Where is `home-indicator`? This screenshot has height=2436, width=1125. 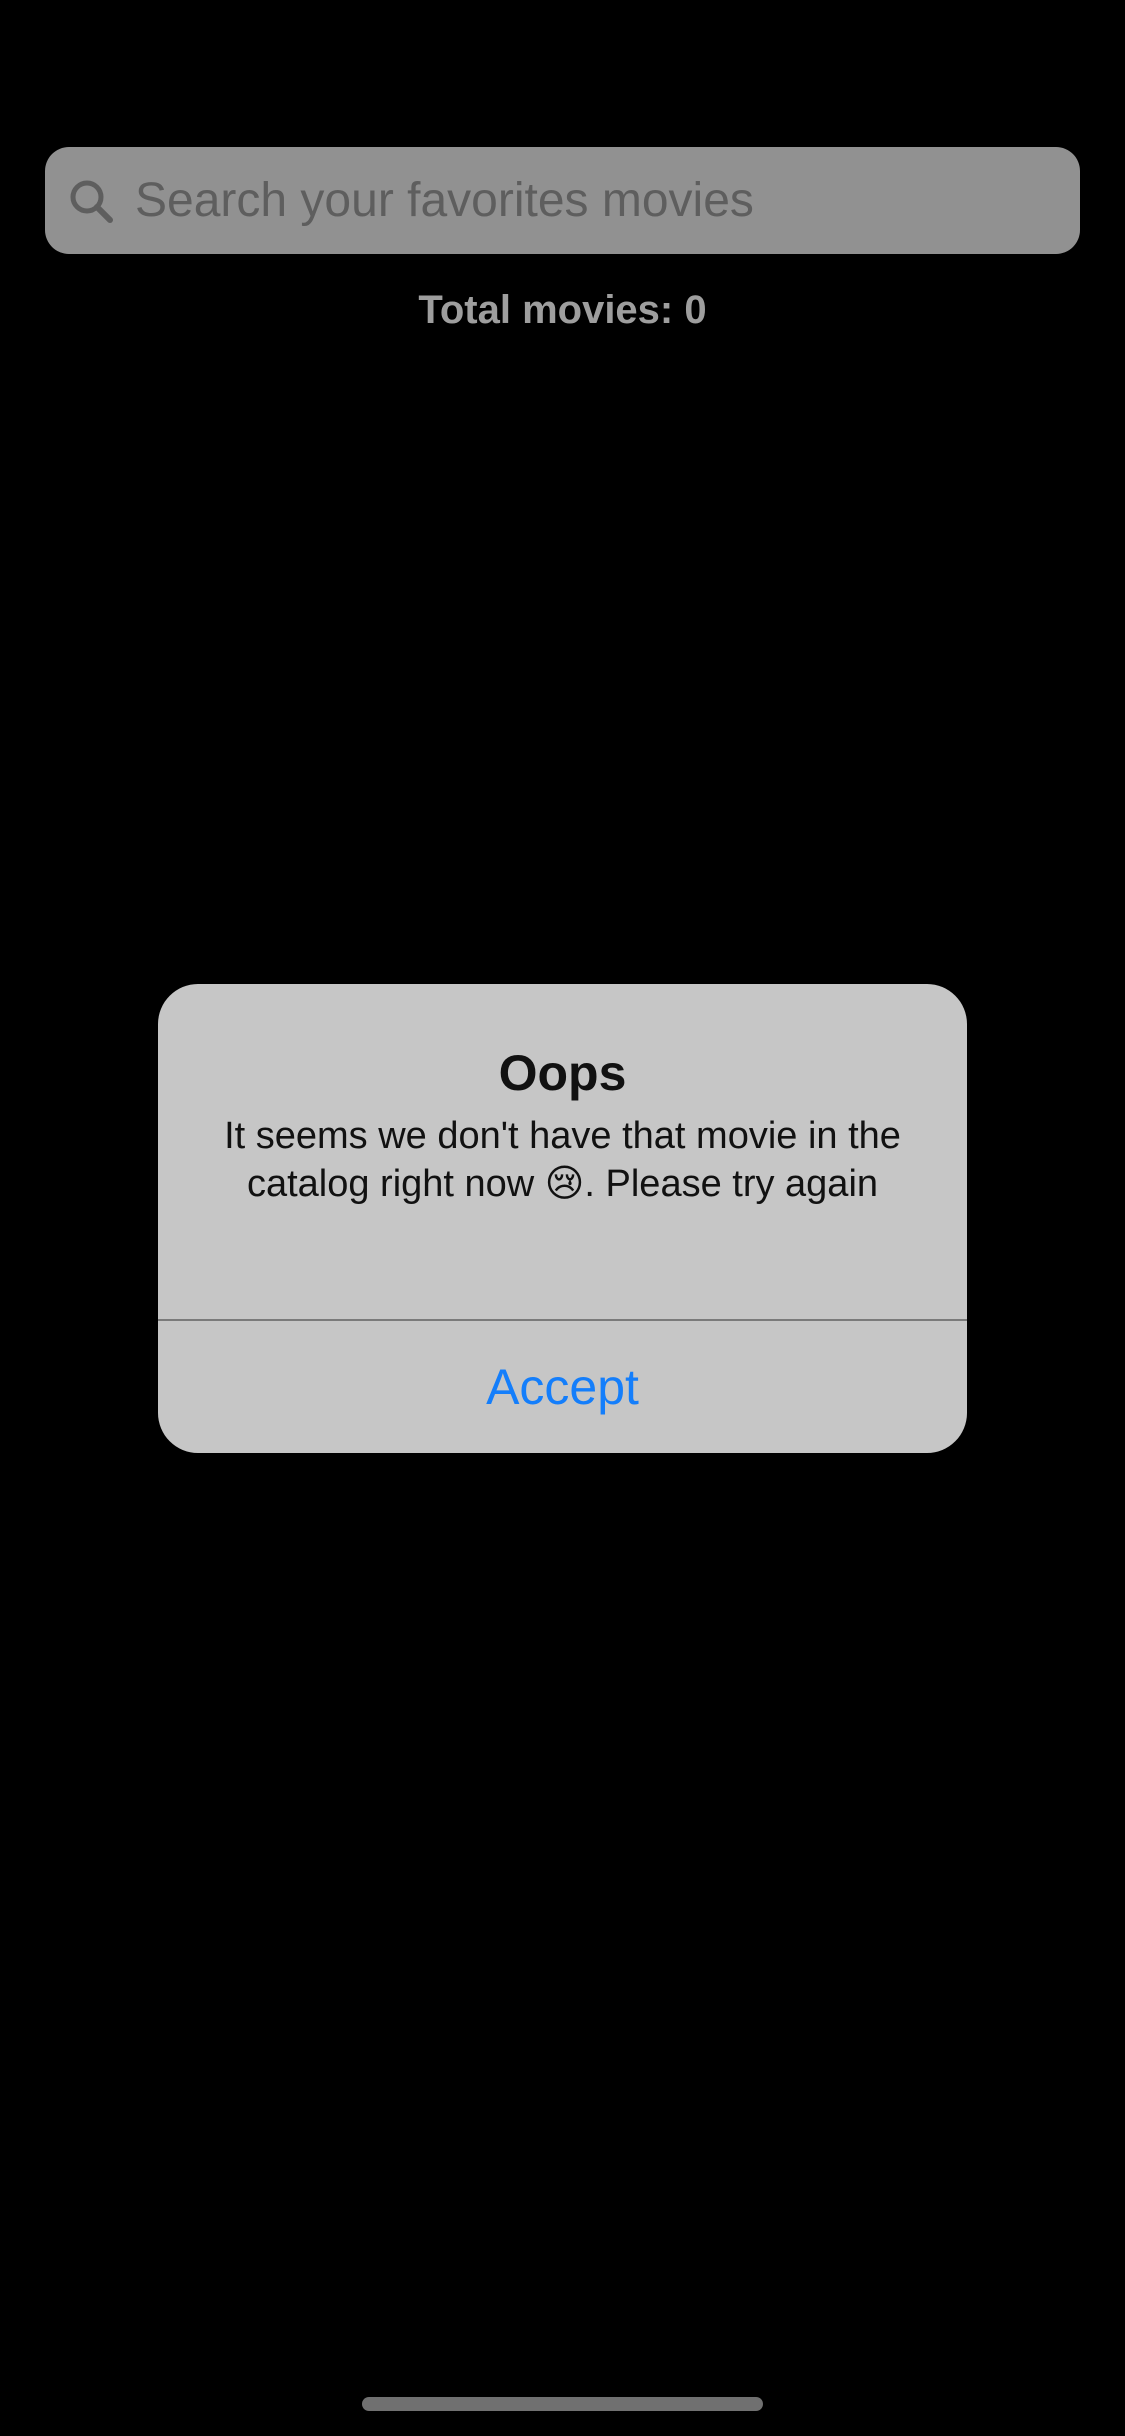 home-indicator is located at coordinates (562, 2404).